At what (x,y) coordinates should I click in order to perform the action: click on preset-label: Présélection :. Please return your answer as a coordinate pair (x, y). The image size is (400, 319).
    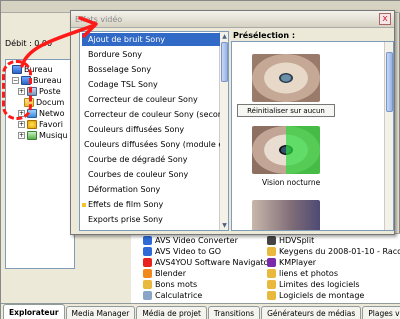
    Looking at the image, I should click on (264, 35).